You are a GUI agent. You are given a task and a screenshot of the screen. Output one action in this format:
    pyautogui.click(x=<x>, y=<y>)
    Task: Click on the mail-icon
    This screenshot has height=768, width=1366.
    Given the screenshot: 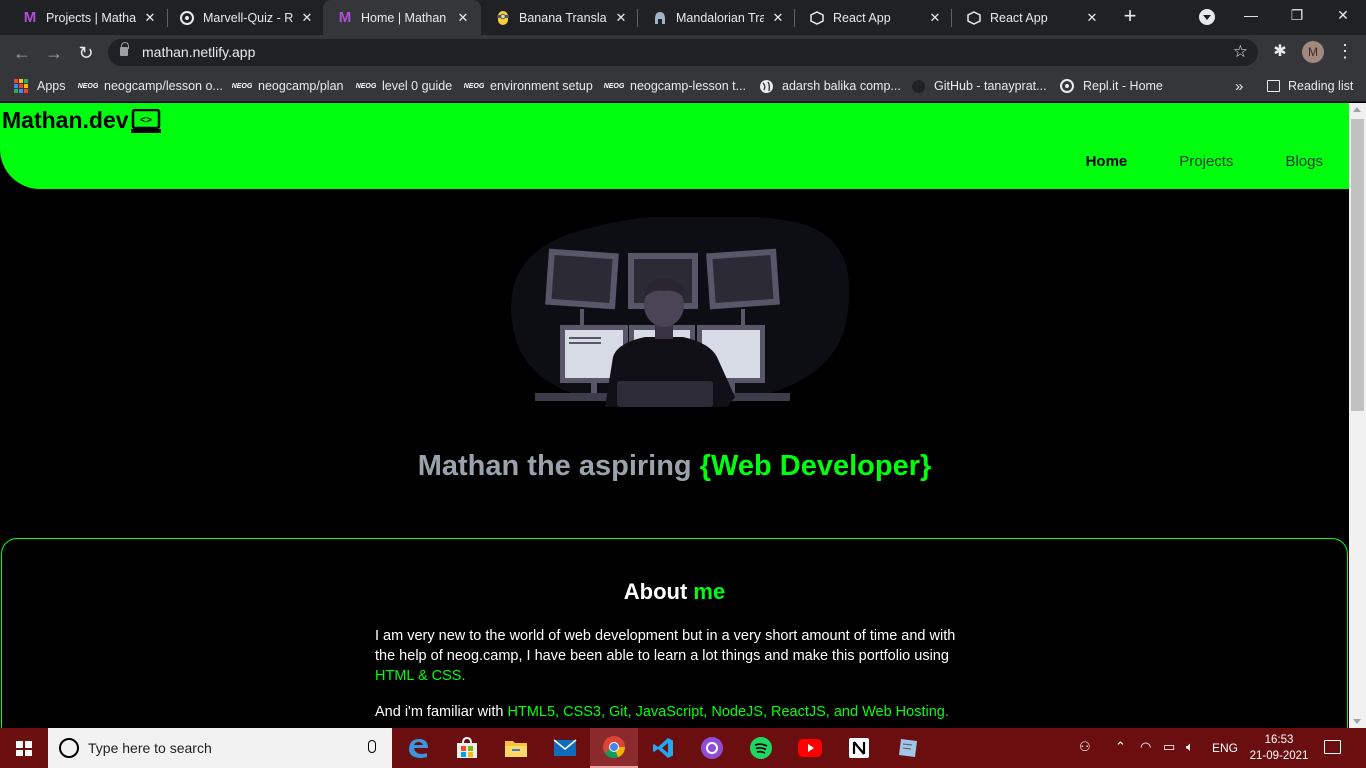 What is the action you would take?
    pyautogui.click(x=565, y=748)
    